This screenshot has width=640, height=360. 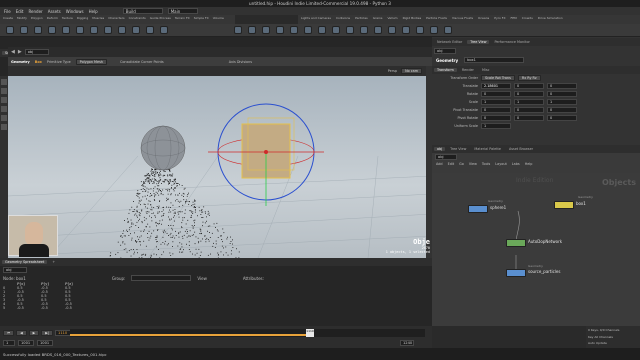 What do you see at coordinates (364, 30) in the screenshot?
I see `gi-light-tool-icon` at bounding box center [364, 30].